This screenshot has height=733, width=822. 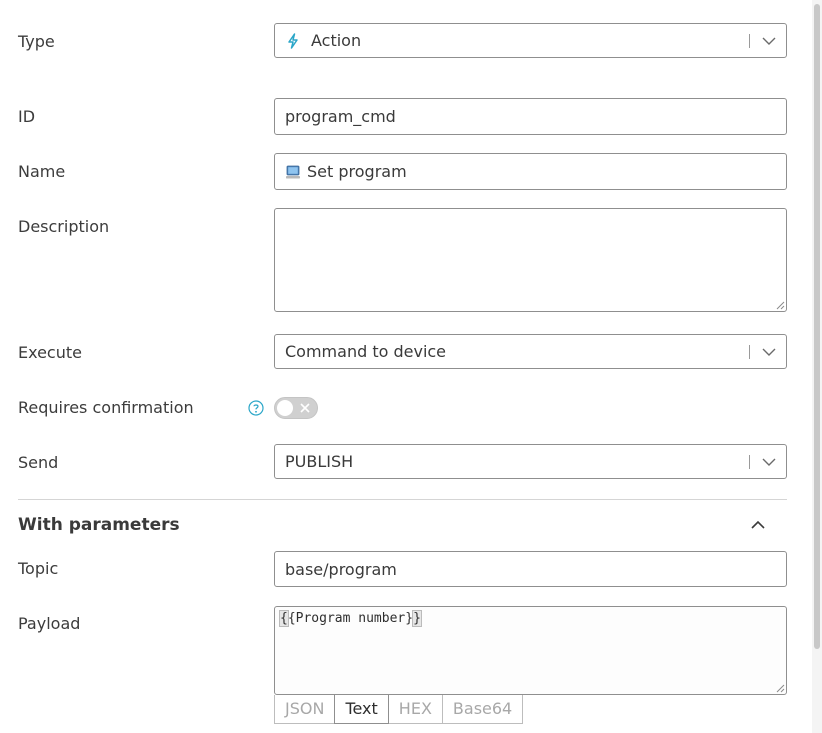 What do you see at coordinates (106, 407) in the screenshot?
I see `requires-confirmation-label: Requires confirmation` at bounding box center [106, 407].